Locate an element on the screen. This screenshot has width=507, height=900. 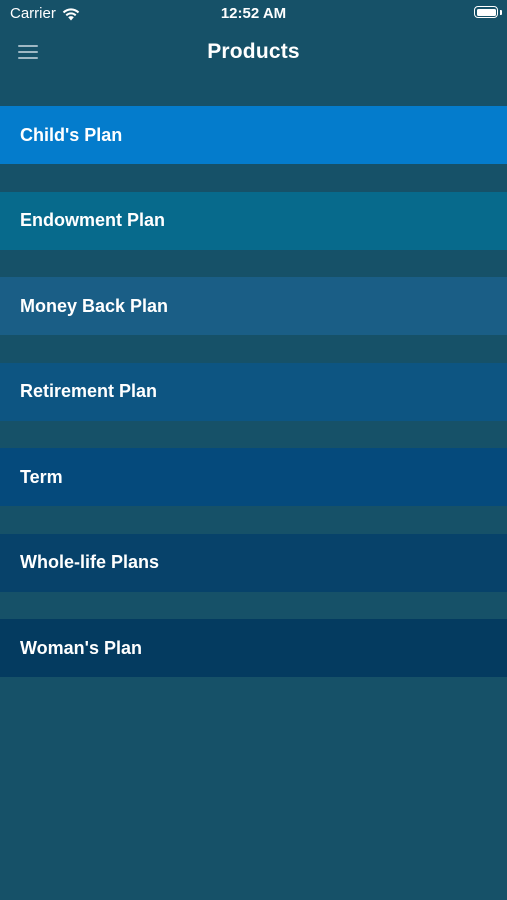
status-bar: Carrier 12:52 AM is located at coordinates (253, 14).